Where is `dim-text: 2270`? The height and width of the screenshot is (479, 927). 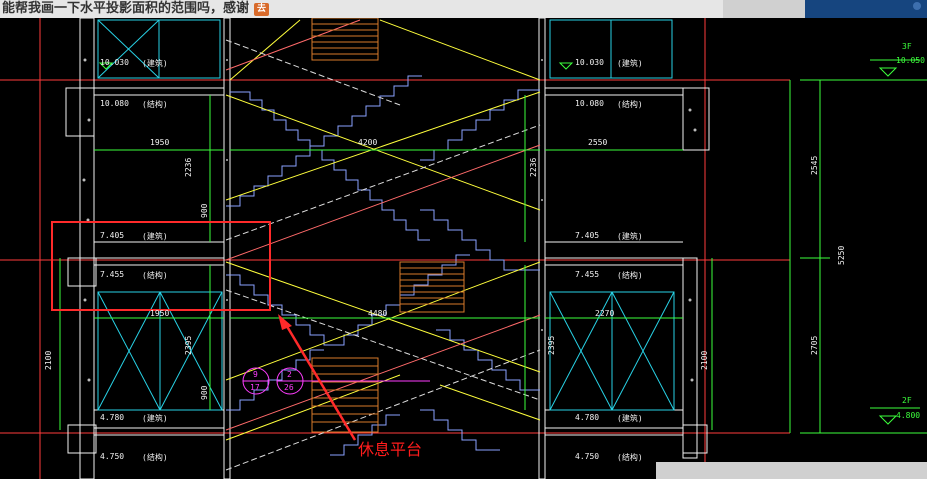
dim-text: 2270 is located at coordinates (605, 313).